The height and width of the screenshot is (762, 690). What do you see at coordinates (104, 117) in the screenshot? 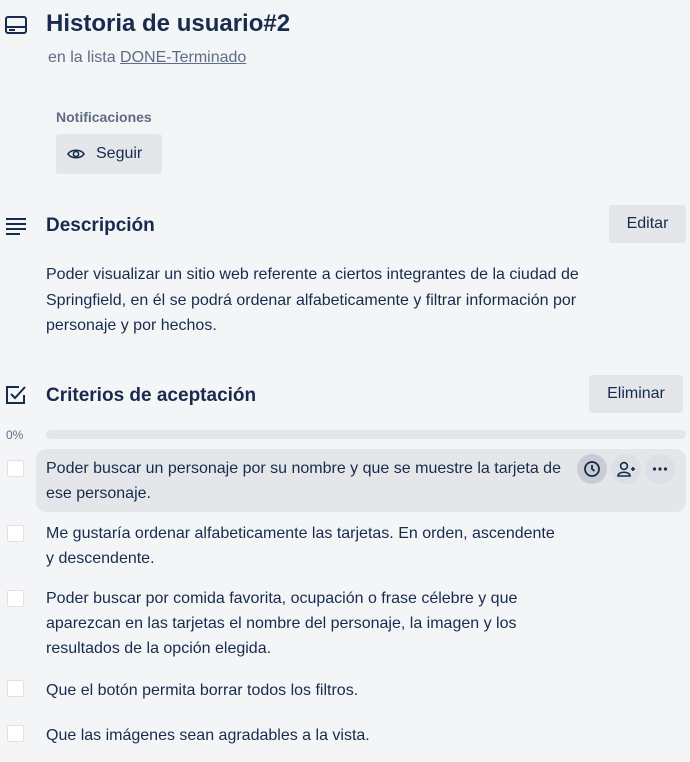
I see `notifications-label: Notificaciones` at bounding box center [104, 117].